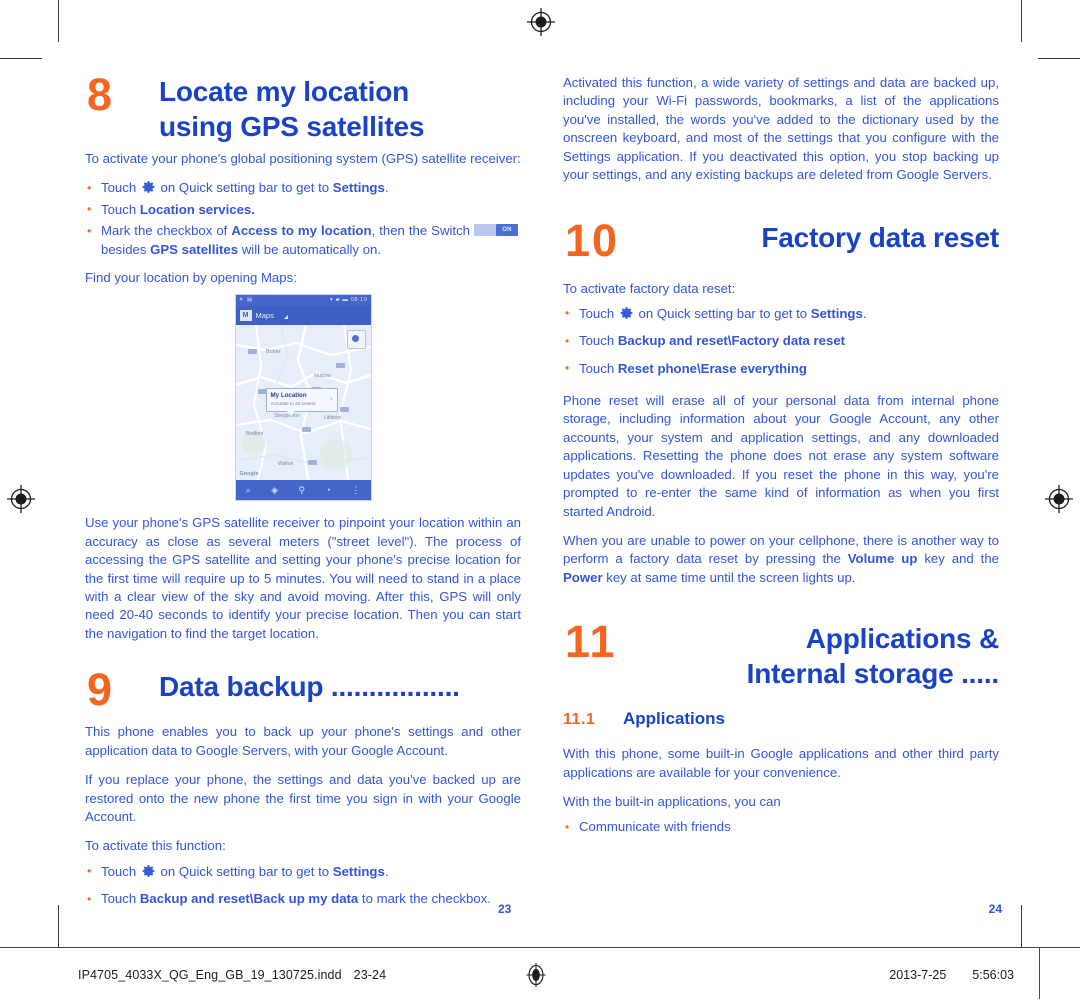 This screenshot has width=1080, height=1000. I want to click on activate-function-label: To activate this function:, so click(155, 846).